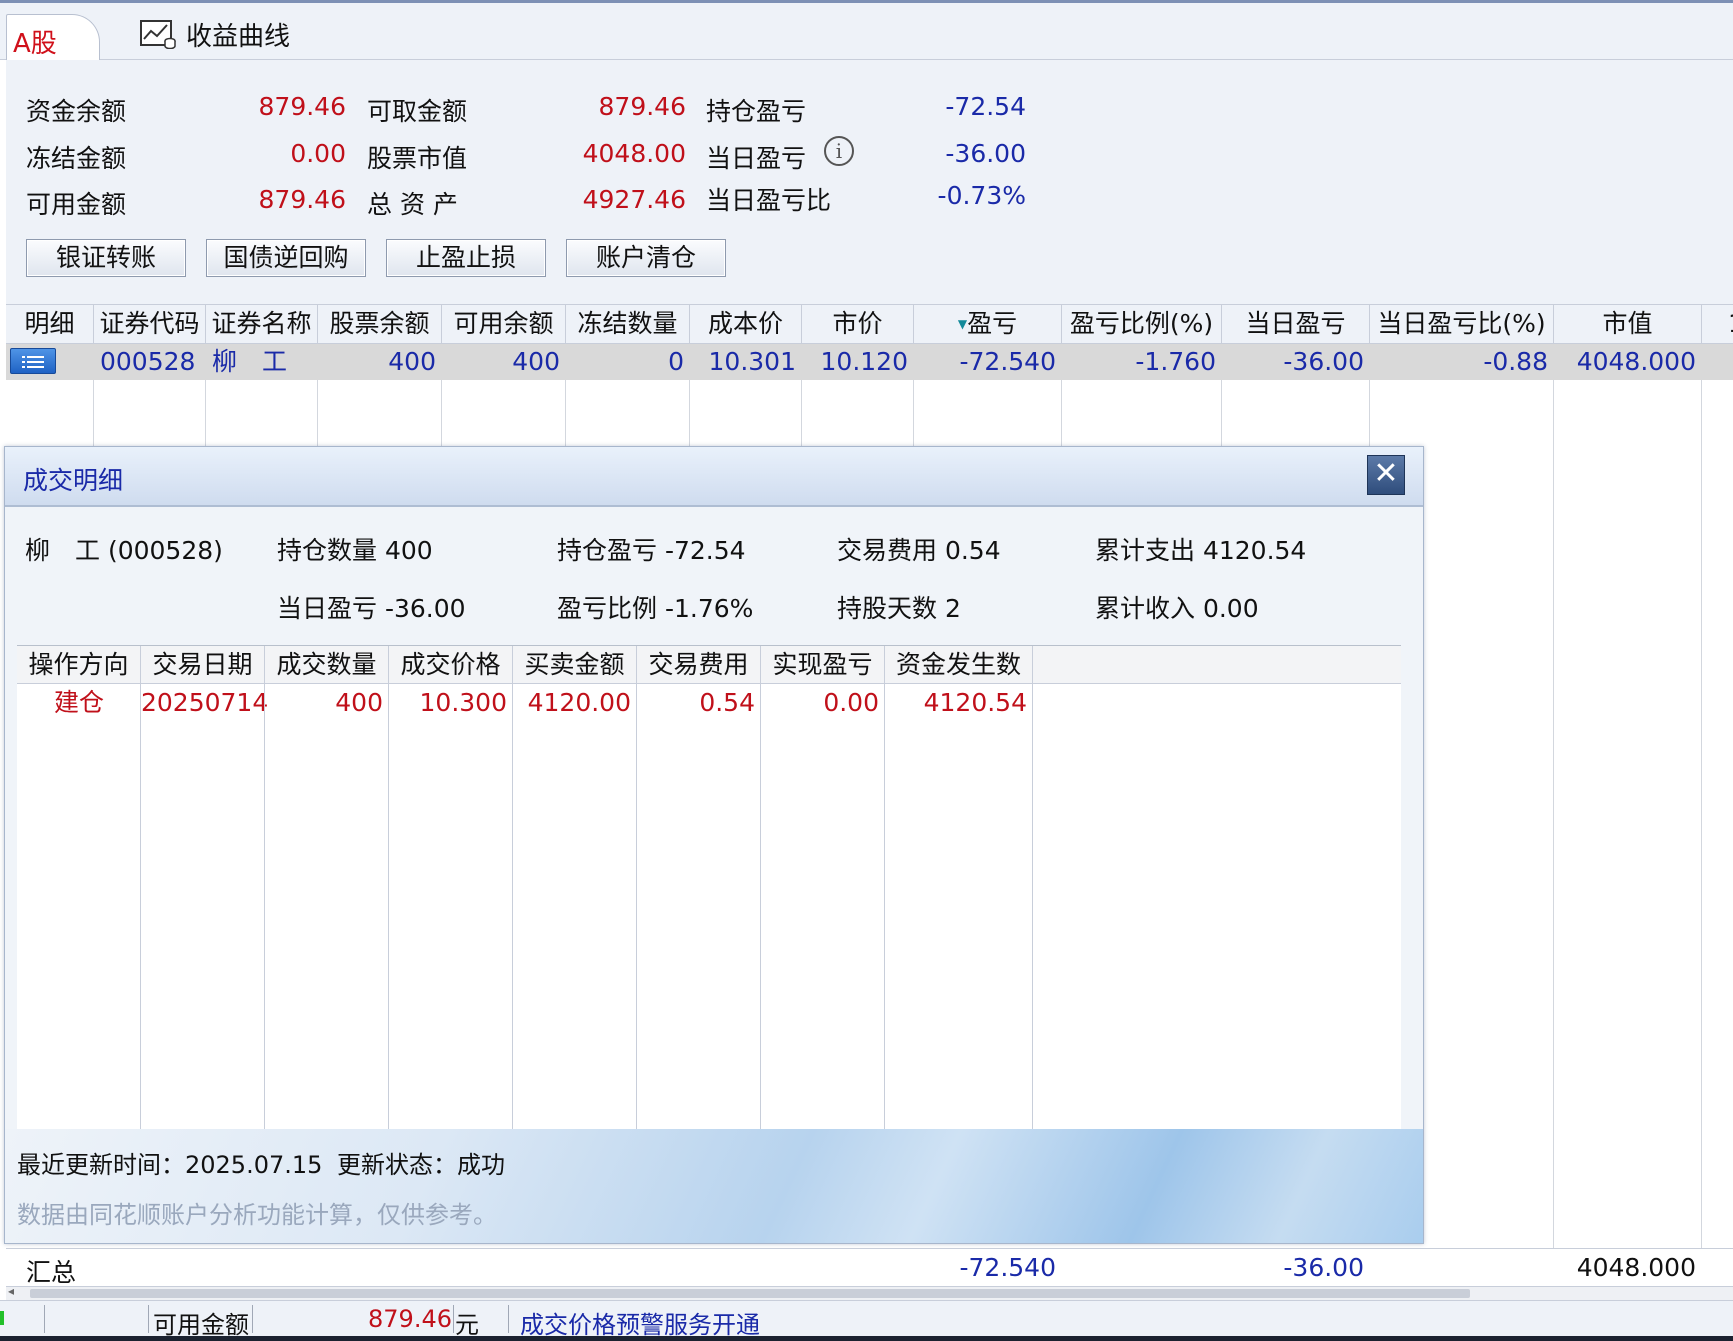 This screenshot has height=1341, width=1733. What do you see at coordinates (699, 665) in the screenshot?
I see `col-fee: 交易费用` at bounding box center [699, 665].